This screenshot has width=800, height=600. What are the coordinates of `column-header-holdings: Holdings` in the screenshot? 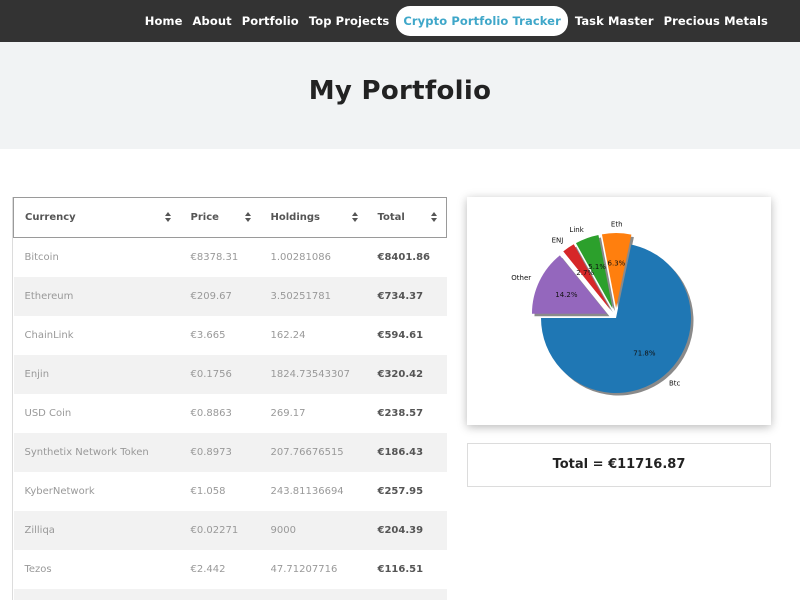 It's located at (313, 217).